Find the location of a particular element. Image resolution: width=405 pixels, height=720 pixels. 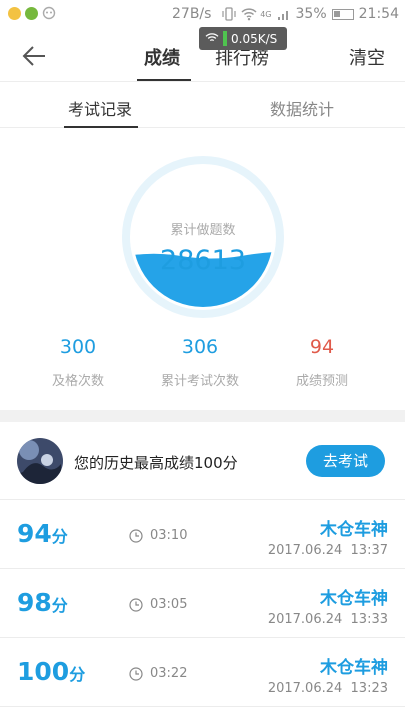

subtab-data-statistics: 数据统计 is located at coordinates (302, 108).